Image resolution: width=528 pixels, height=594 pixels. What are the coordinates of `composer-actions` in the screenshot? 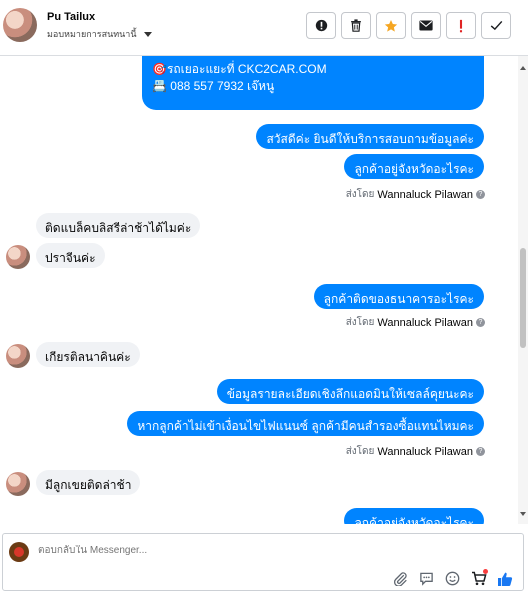 It's located at (452, 578).